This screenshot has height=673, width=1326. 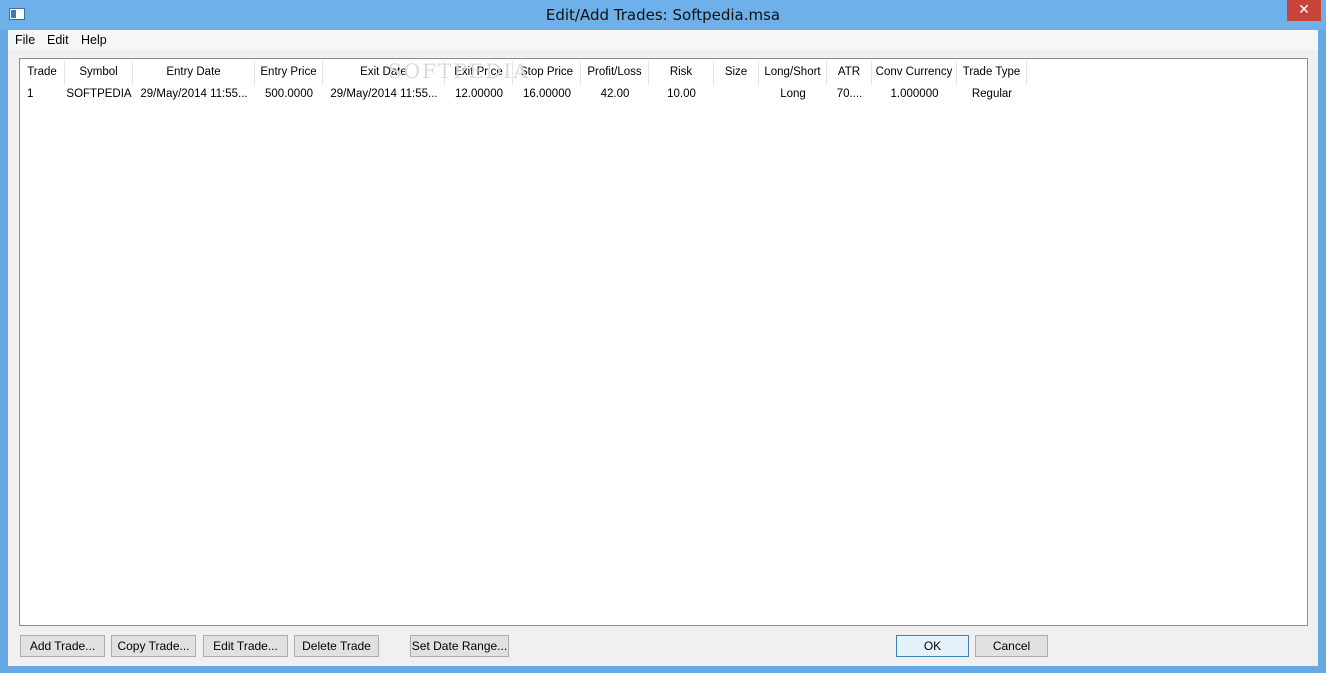 What do you see at coordinates (30, 94) in the screenshot?
I see `cell-trade: 1` at bounding box center [30, 94].